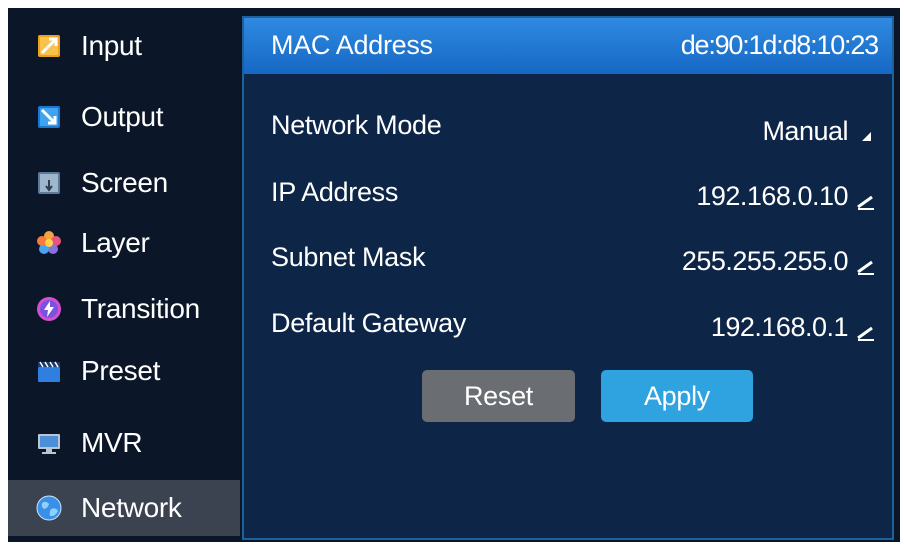 The height and width of the screenshot is (547, 904). I want to click on sidebar-item-label: MVR, so click(112, 442).